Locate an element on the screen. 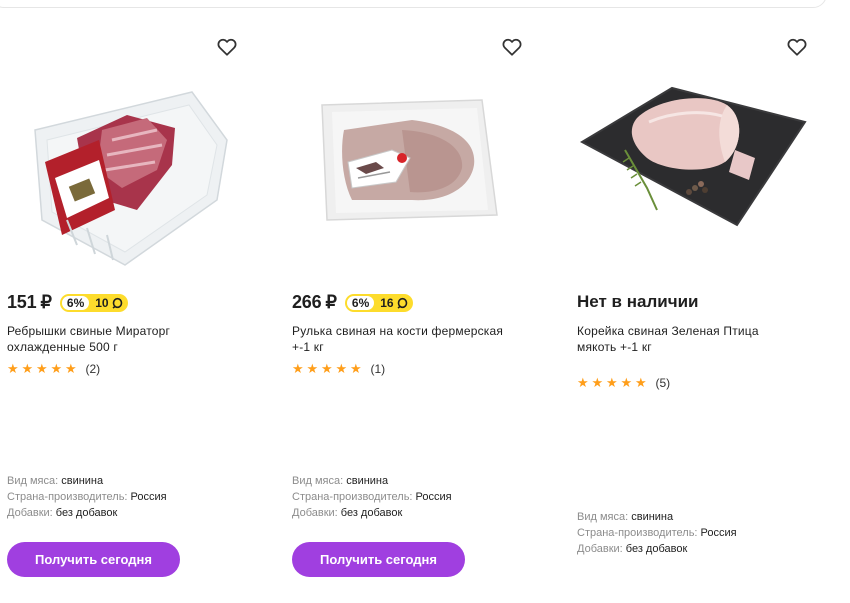 The width and height of the screenshot is (850, 603). top-search-bar-edge is located at coordinates (413, 4).